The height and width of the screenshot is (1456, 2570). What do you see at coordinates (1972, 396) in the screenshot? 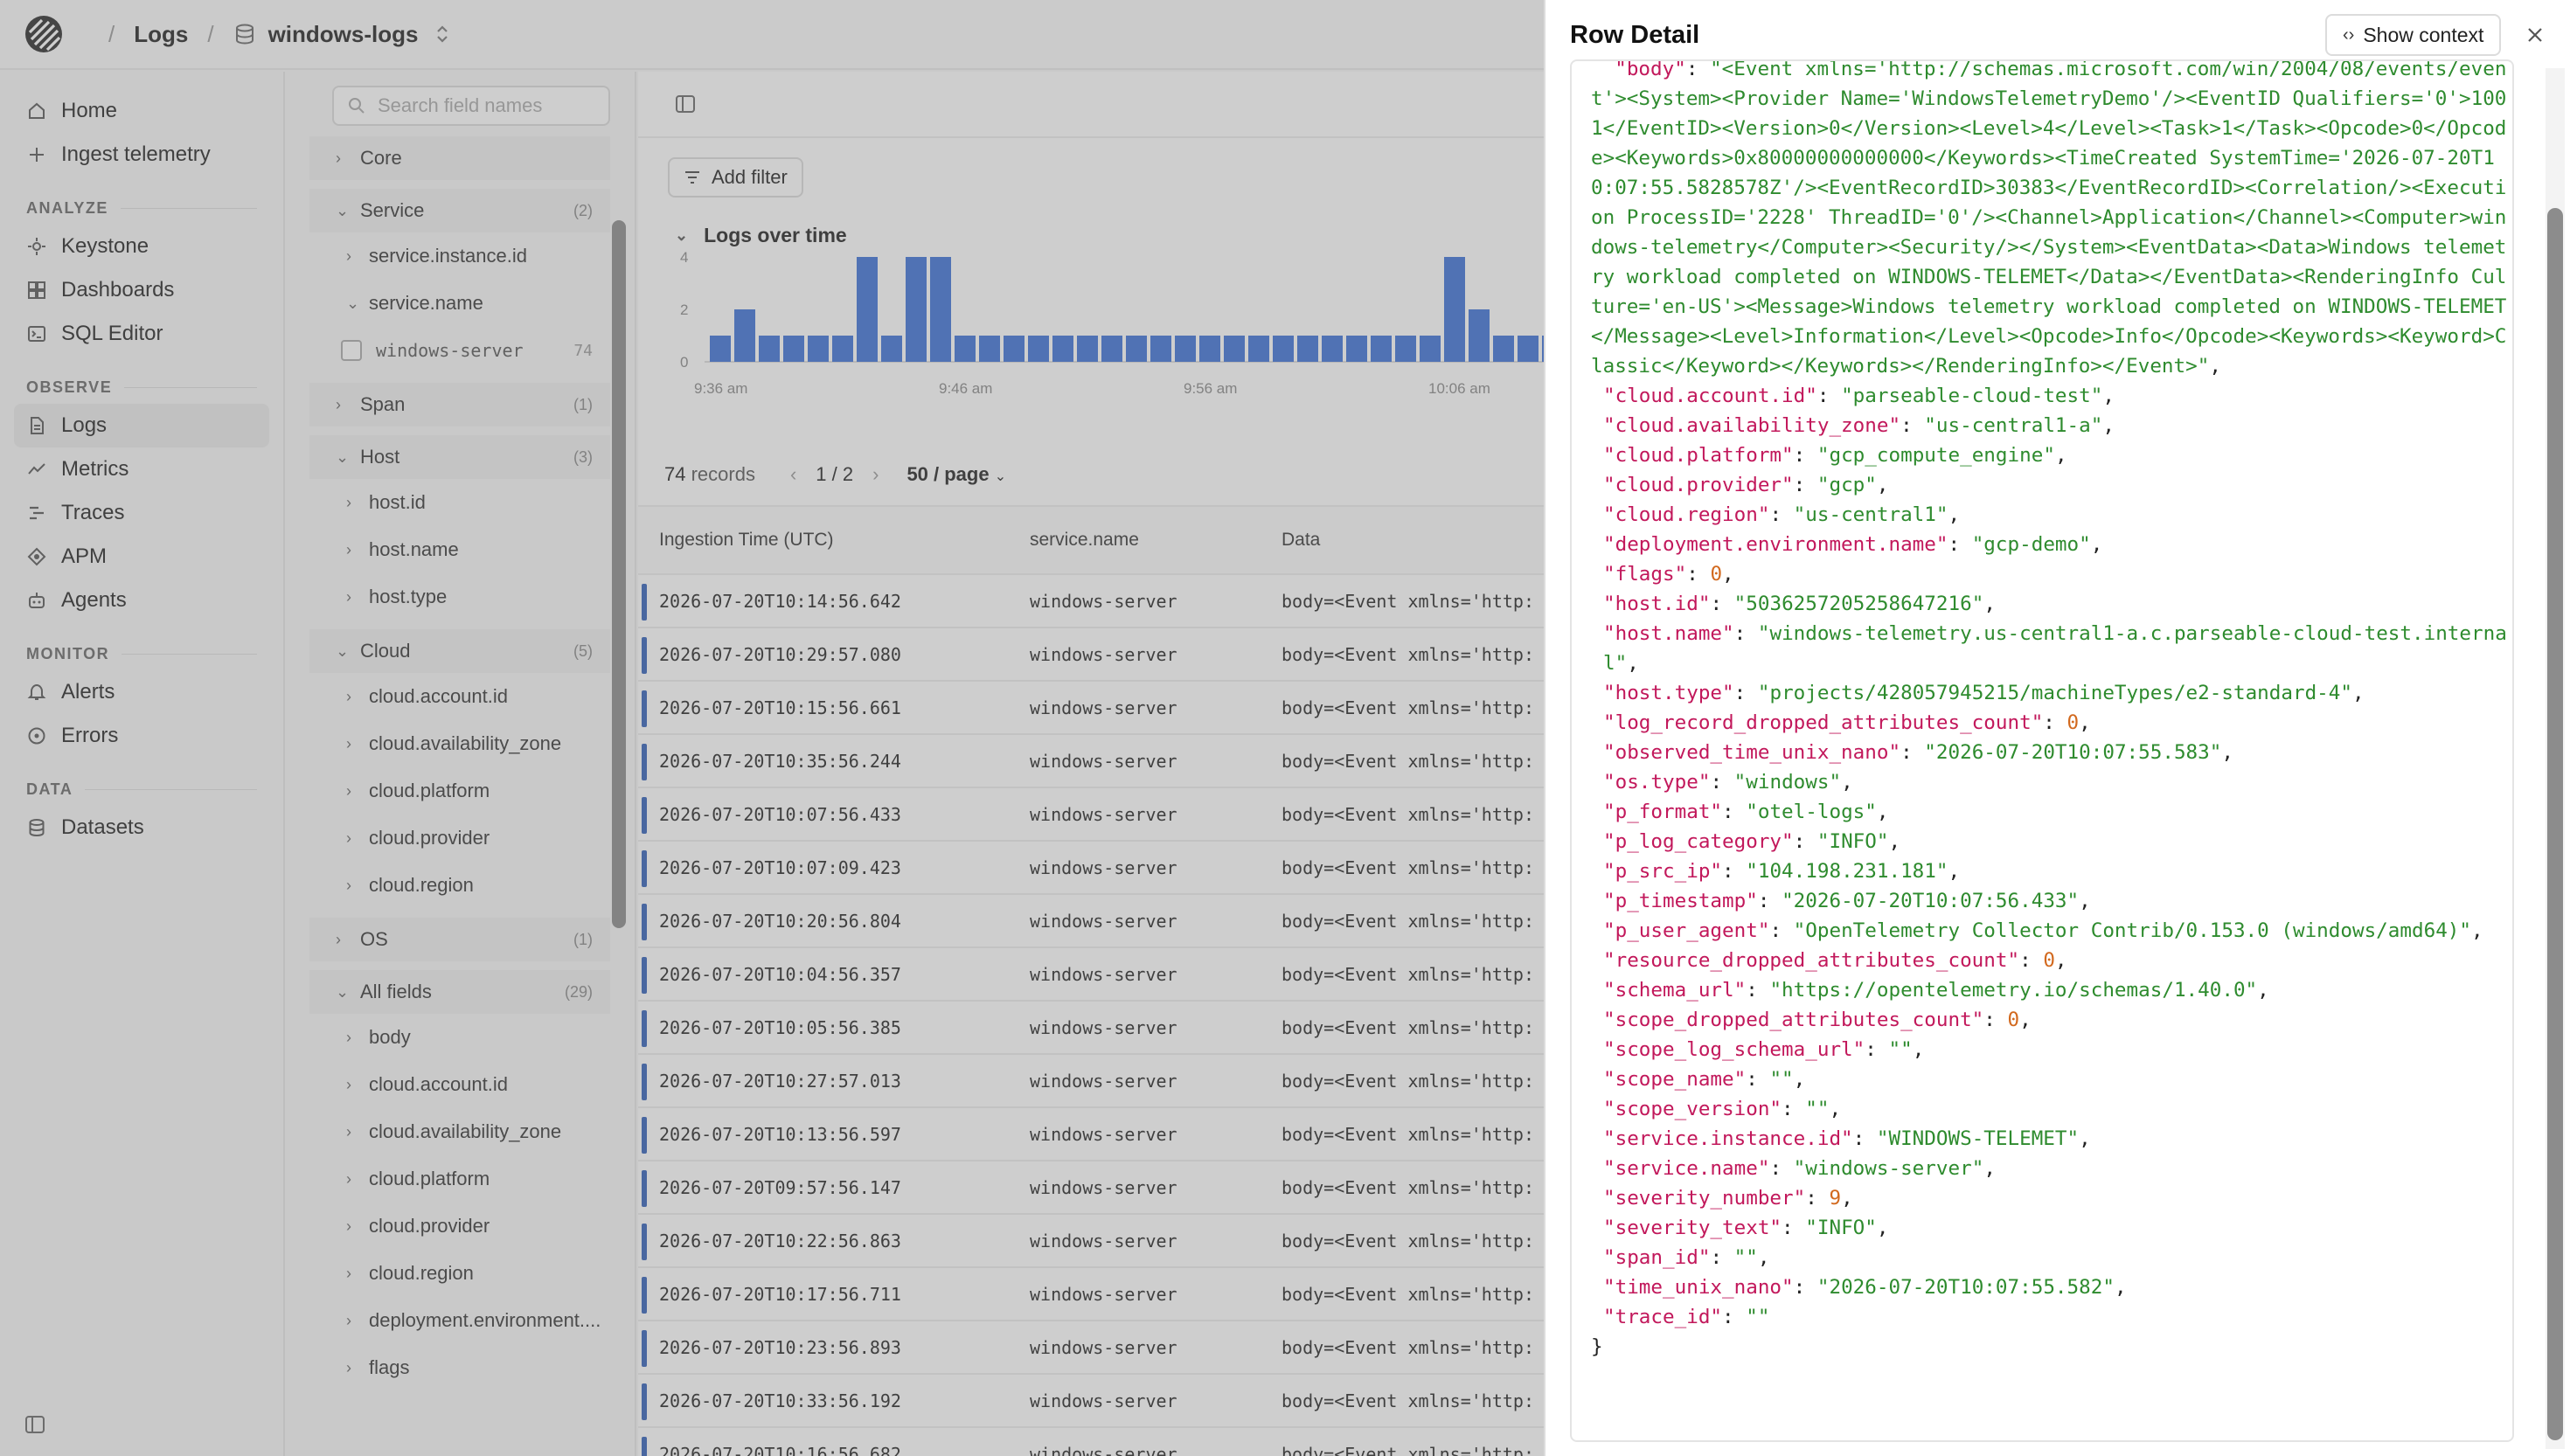
I see `json-value: "parseable-cloud-test"` at bounding box center [1972, 396].